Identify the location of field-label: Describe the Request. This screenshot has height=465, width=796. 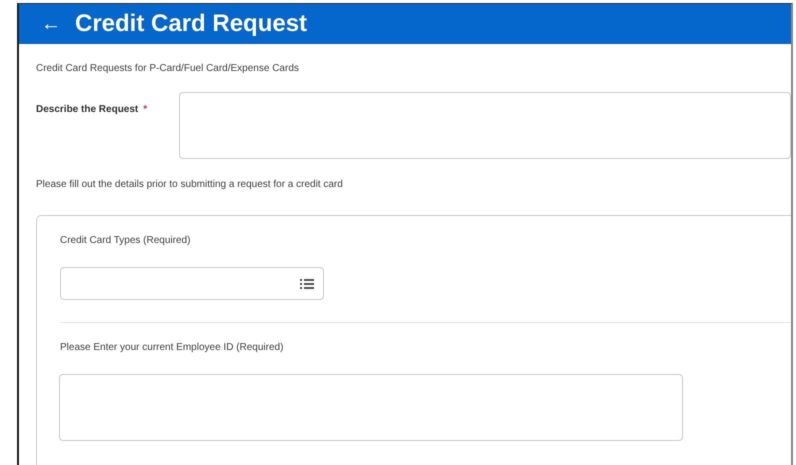
(87, 110).